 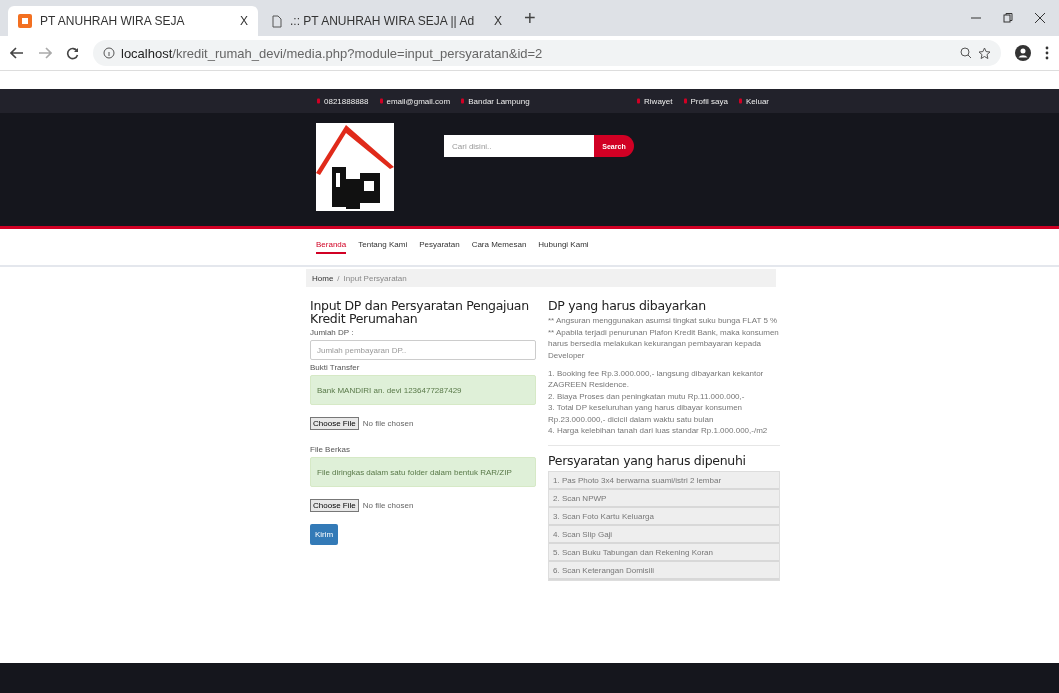 What do you see at coordinates (664, 499) in the screenshot?
I see `requirement-item: 2. Scan NPWP` at bounding box center [664, 499].